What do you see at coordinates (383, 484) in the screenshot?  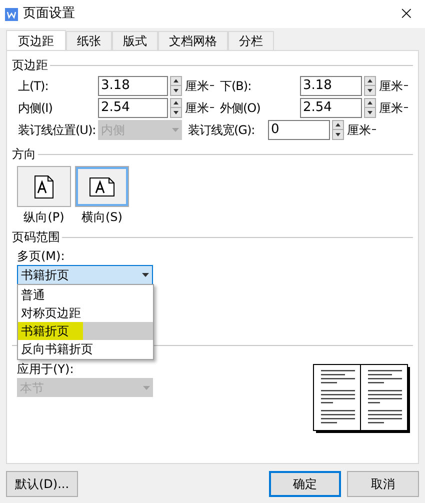 I see `cancel-button: 取消` at bounding box center [383, 484].